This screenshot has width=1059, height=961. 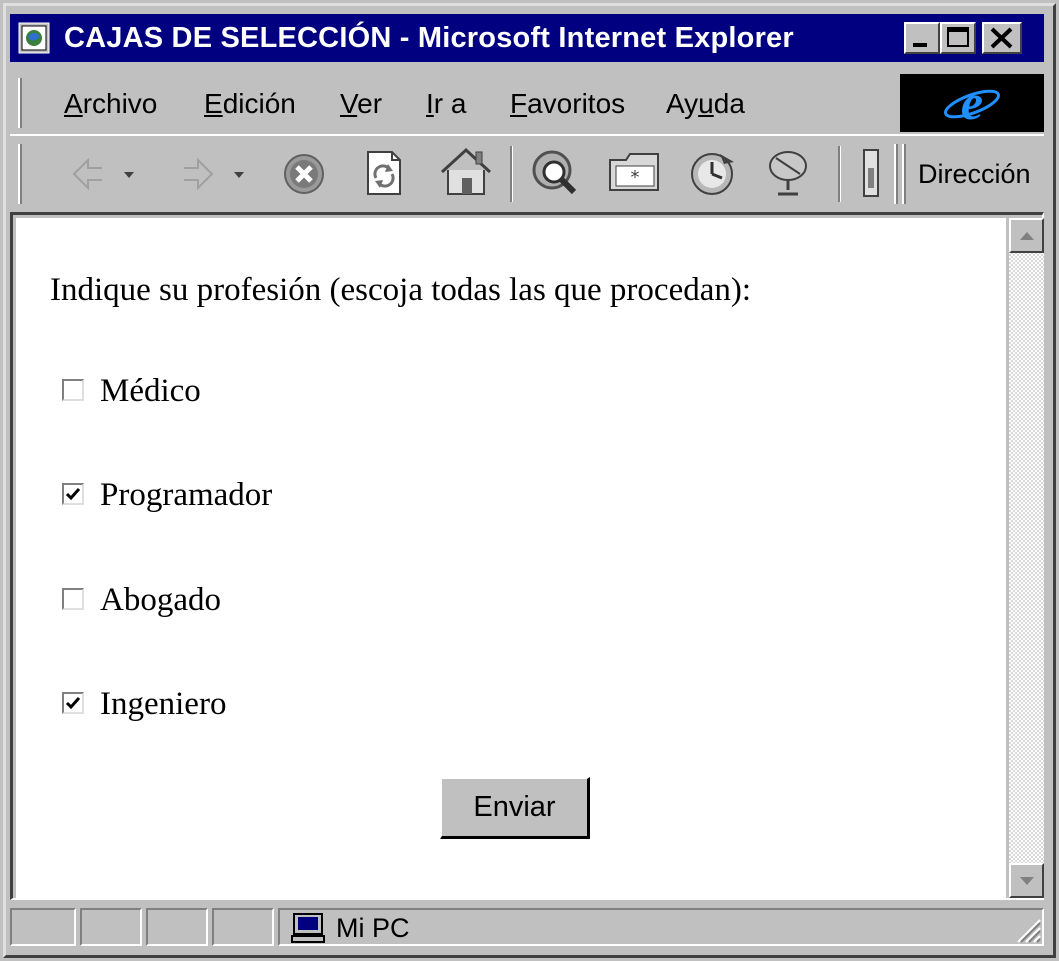 I want to click on chevron-up-icon, so click(x=1027, y=236).